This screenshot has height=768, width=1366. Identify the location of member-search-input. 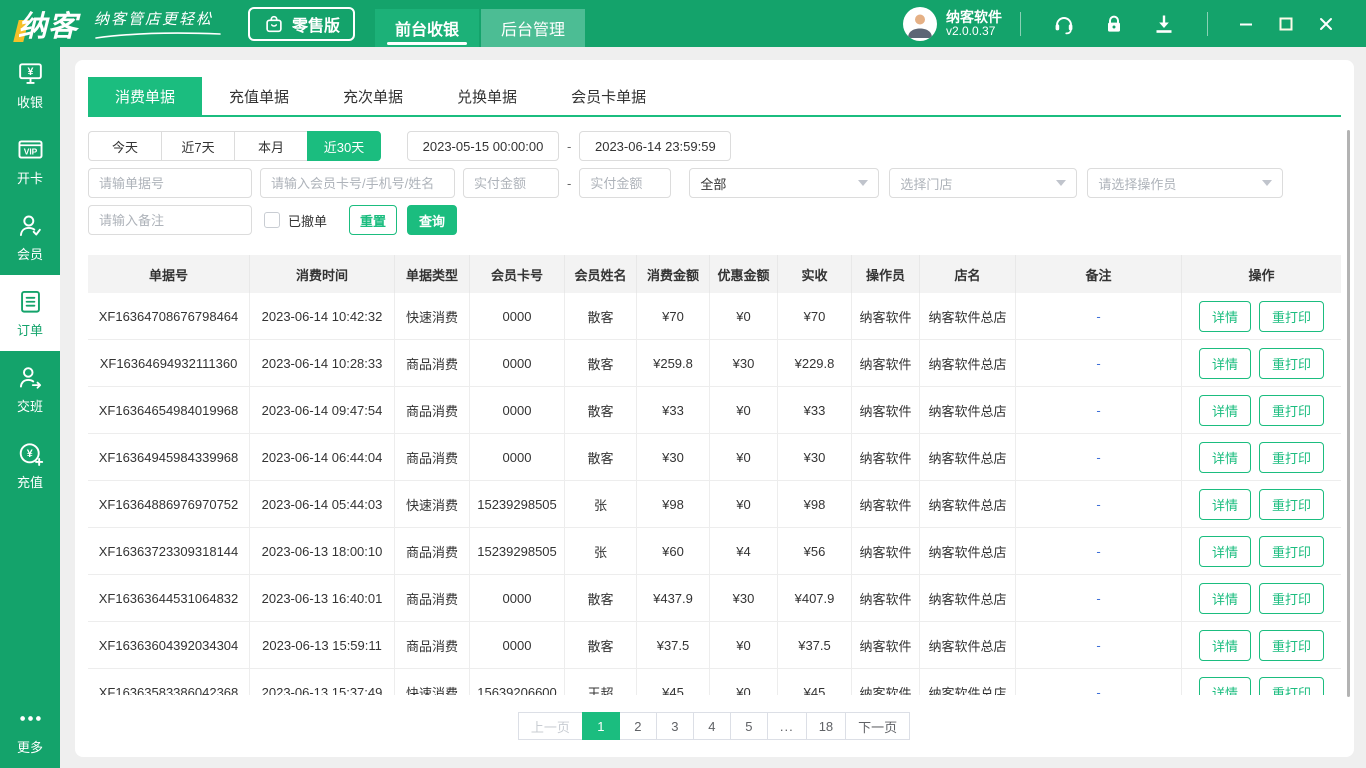
(357, 183).